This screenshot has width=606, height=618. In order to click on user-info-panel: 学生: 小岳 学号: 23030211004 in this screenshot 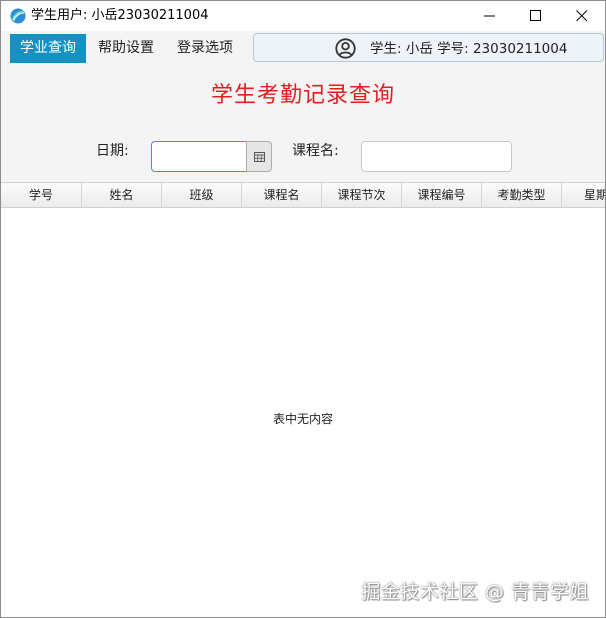, I will do `click(428, 47)`.